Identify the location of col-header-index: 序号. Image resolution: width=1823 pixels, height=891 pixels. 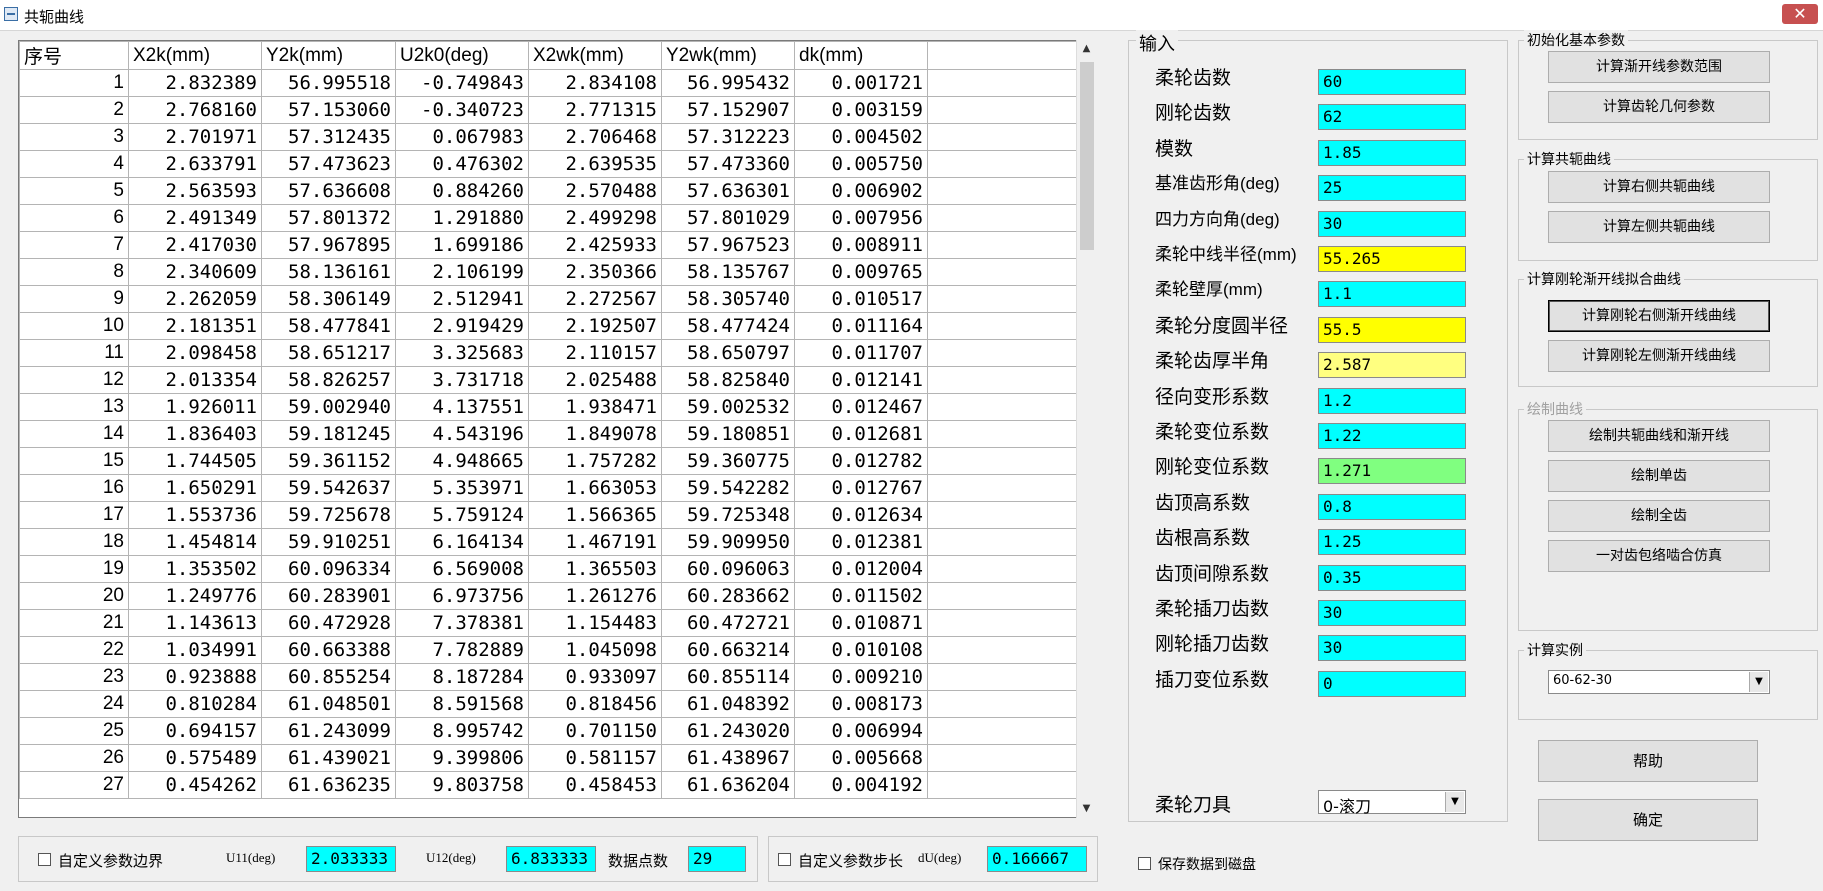
(74, 55).